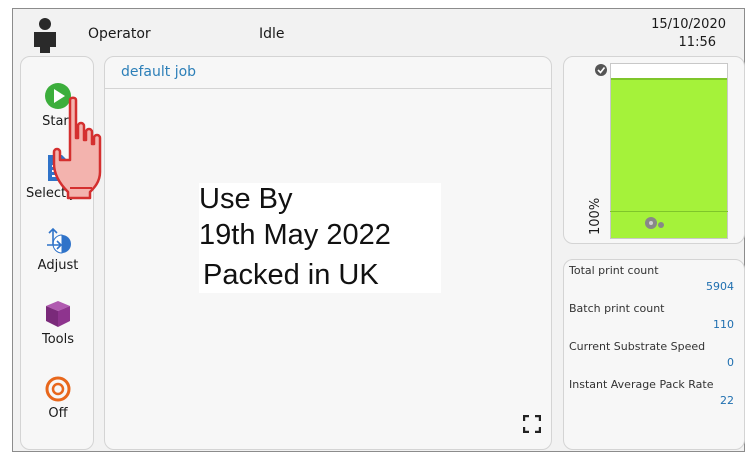 Image resolution: width=752 pixels, height=454 pixels. What do you see at coordinates (58, 413) in the screenshot?
I see `off-label: Off` at bounding box center [58, 413].